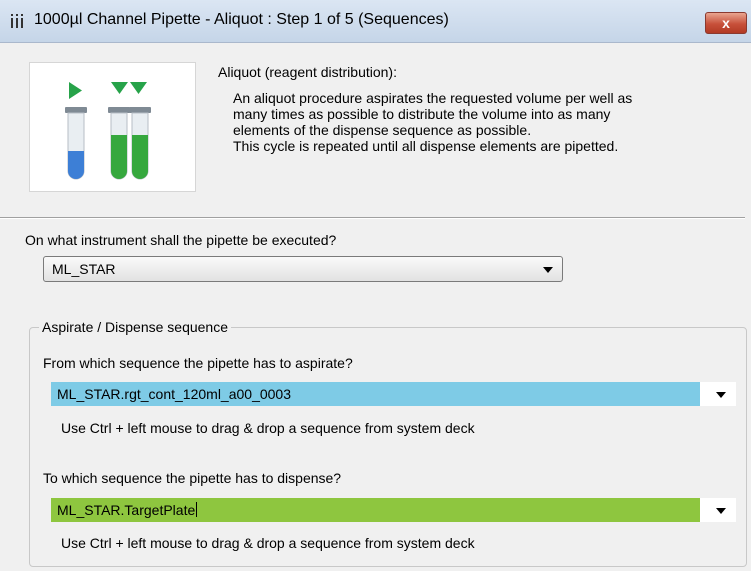 This screenshot has width=751, height=571. I want to click on close-button: x, so click(726, 23).